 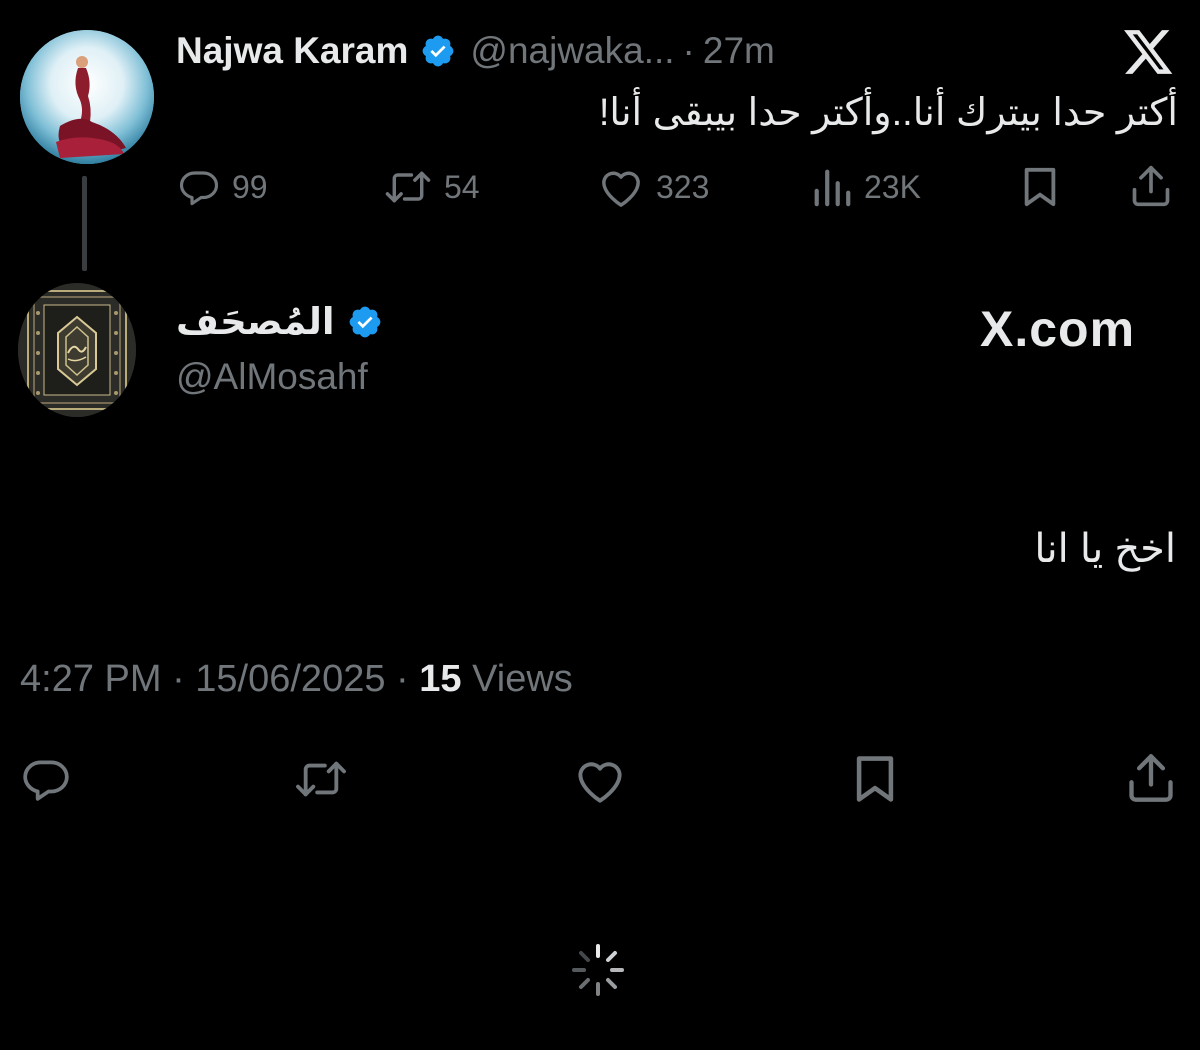 I want to click on repost-button, so click(x=321, y=781).